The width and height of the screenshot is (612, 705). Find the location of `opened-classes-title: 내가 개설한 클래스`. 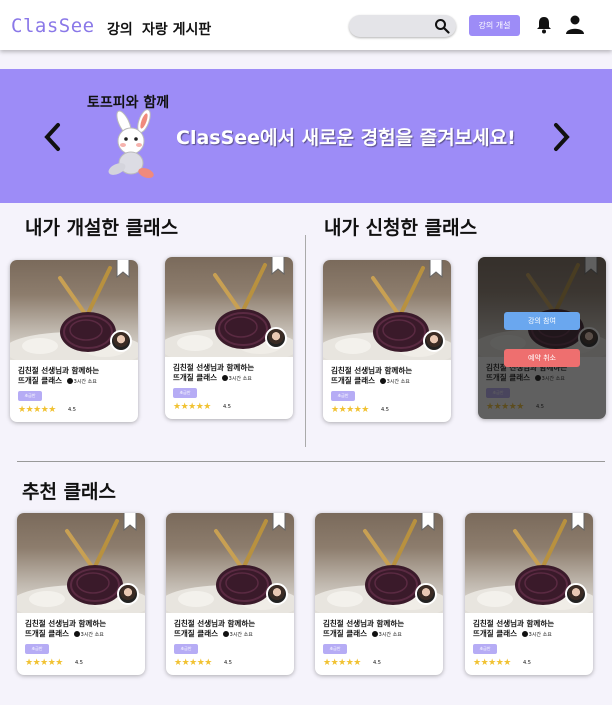

opened-classes-title: 내가 개설한 클래스 is located at coordinates (102, 228).